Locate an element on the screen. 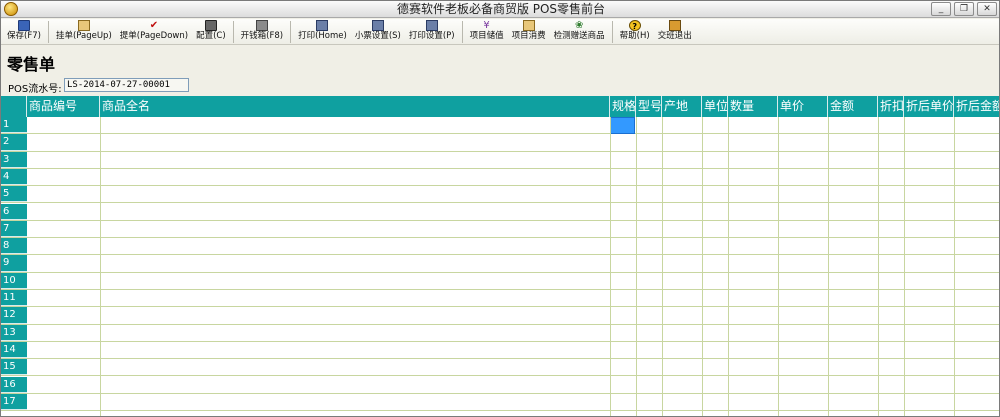  toolbar-button-receipt: 小票设置(S) is located at coordinates (378, 31).